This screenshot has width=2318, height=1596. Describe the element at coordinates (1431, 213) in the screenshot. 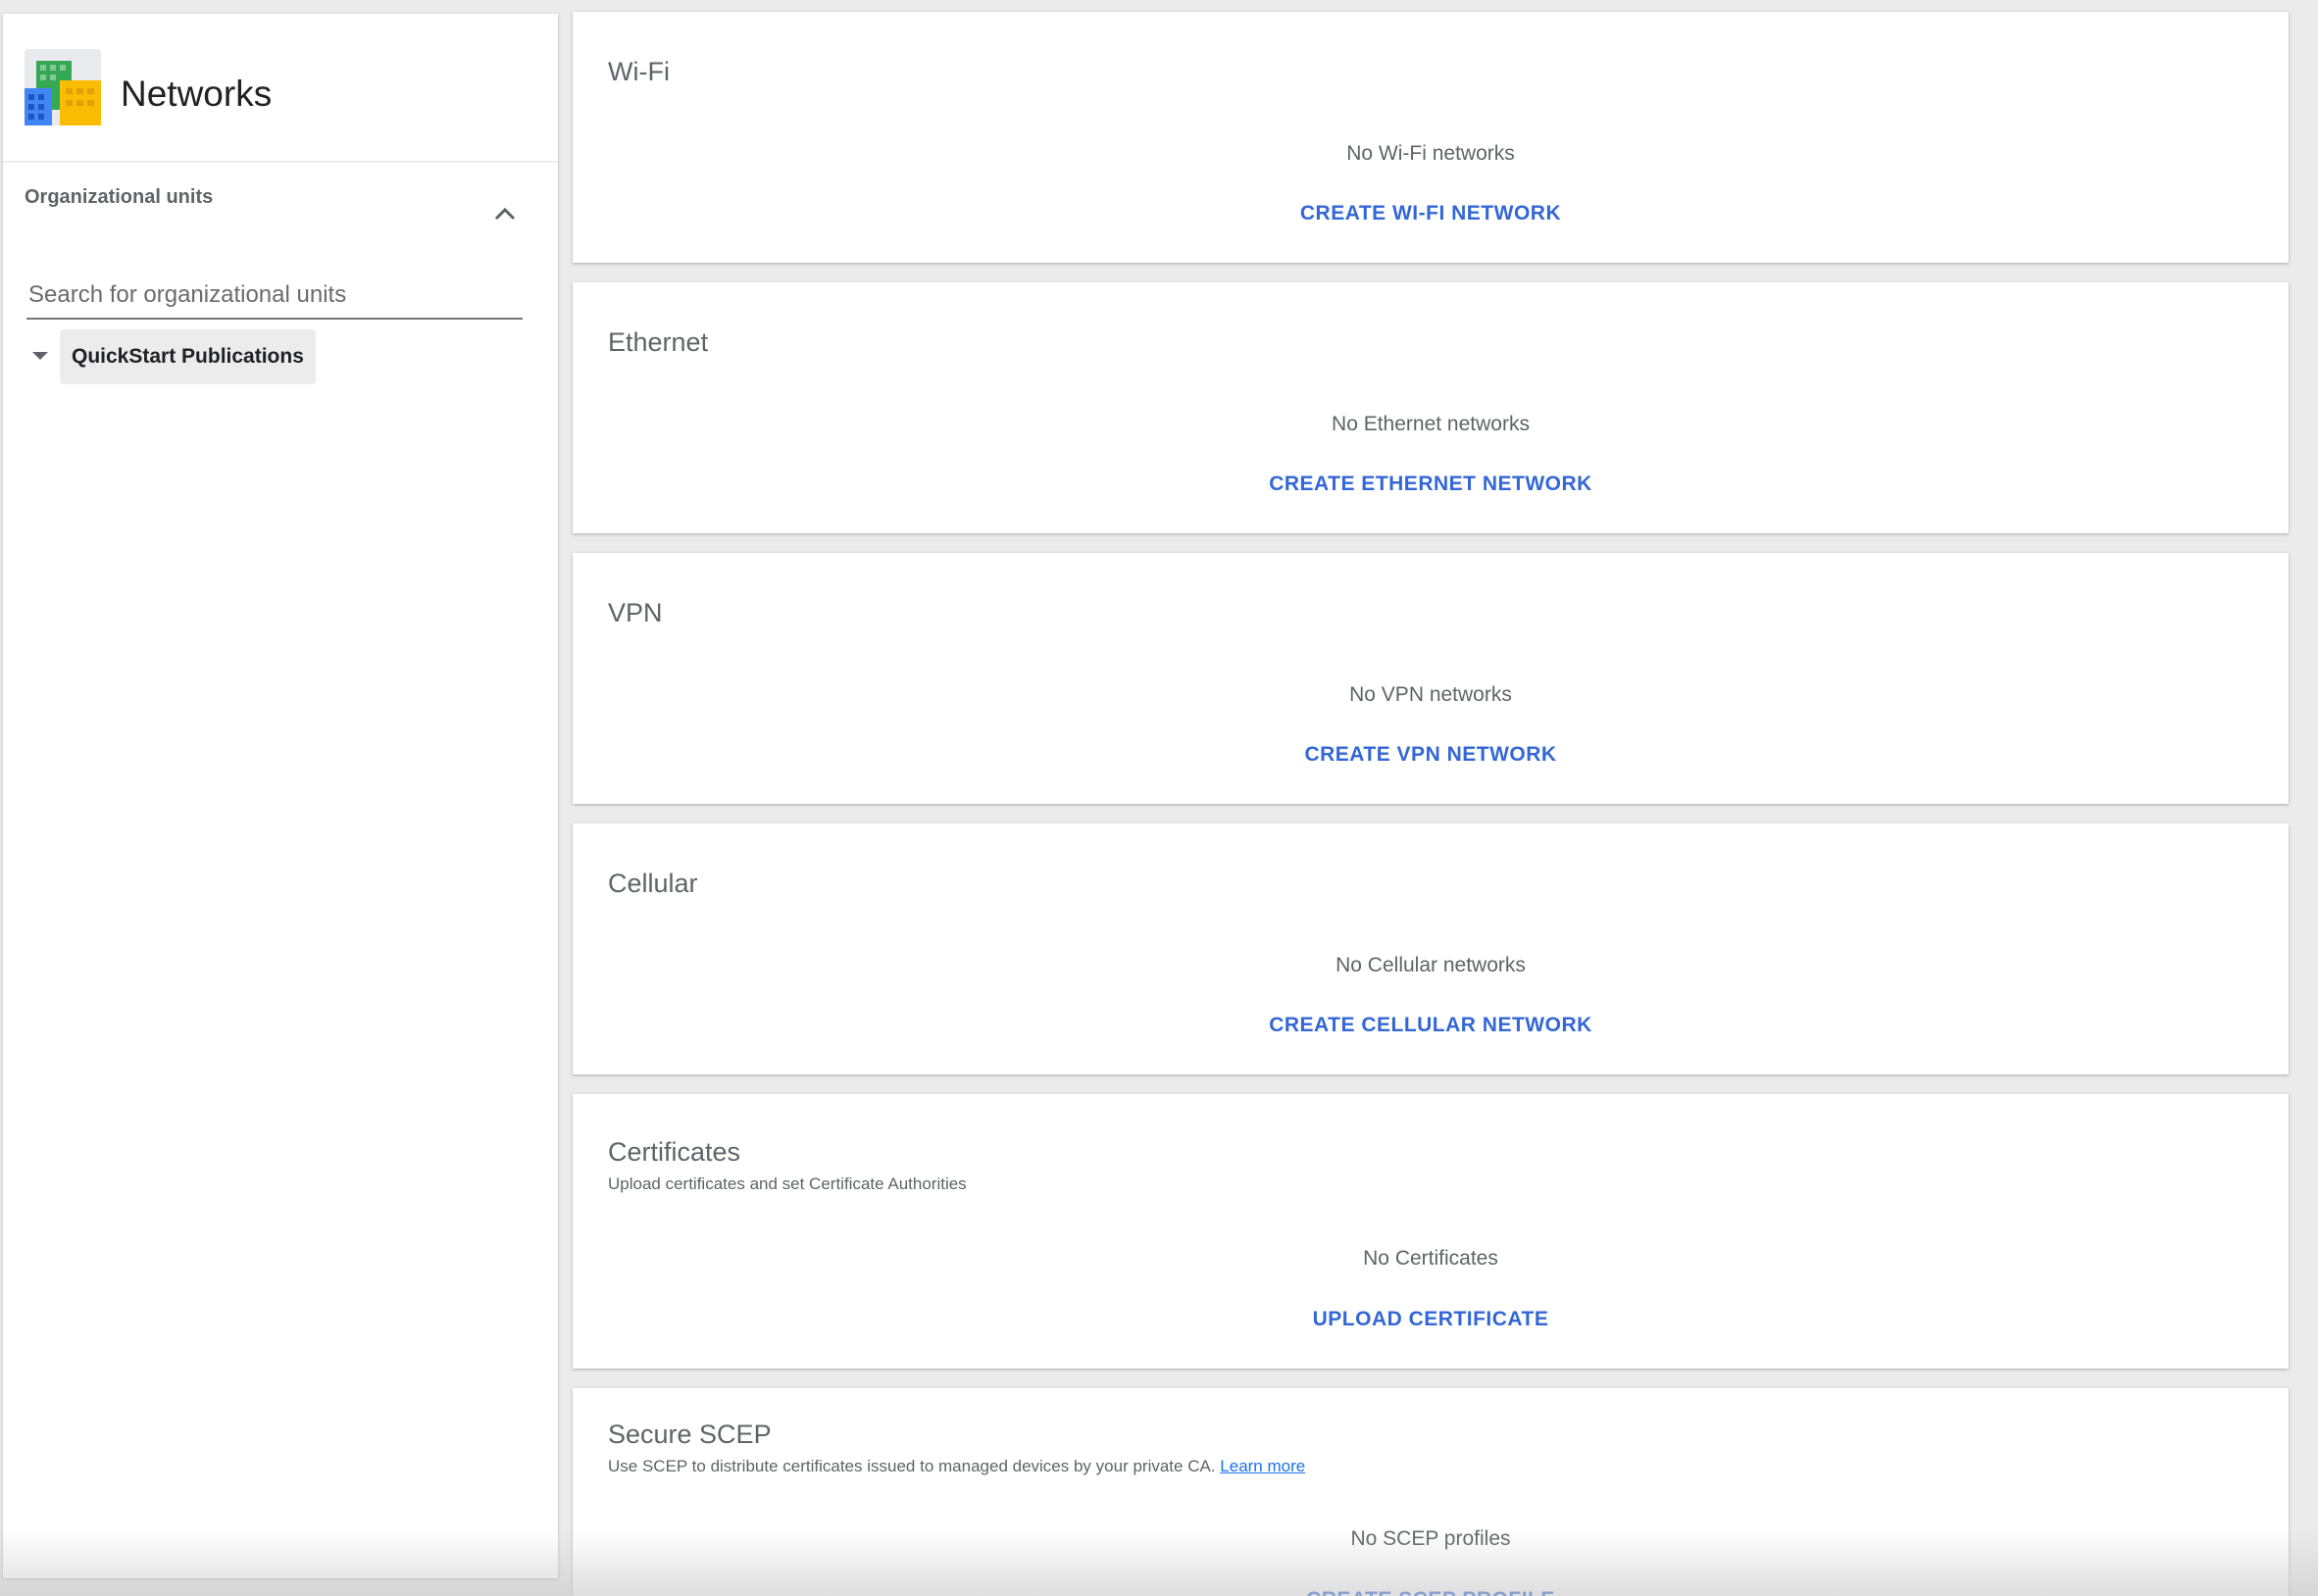

I see `create-wifi-network-button: CREATE WI-FI NETWORK` at that location.